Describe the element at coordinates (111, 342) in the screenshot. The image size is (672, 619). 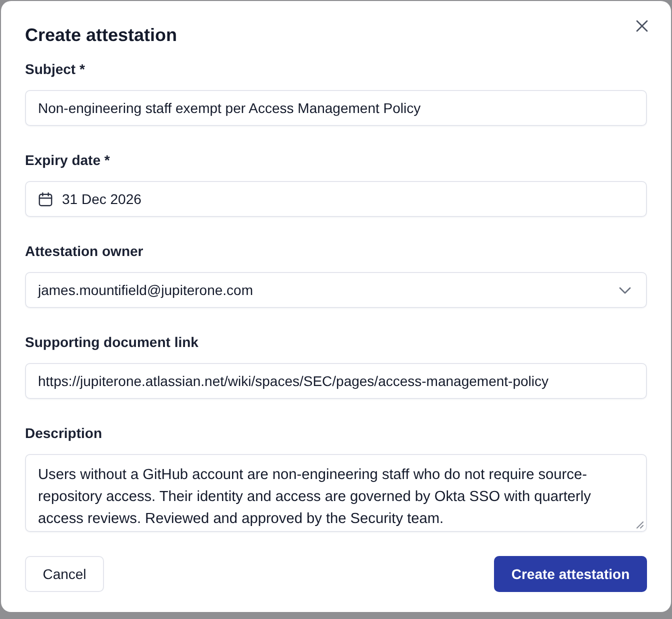
I see `field-label: Supporting document link` at that location.